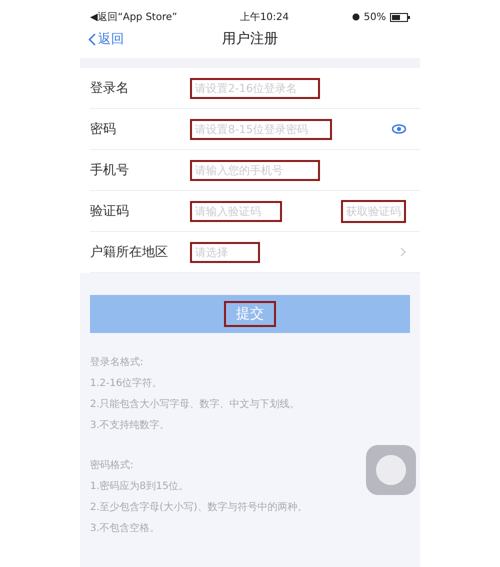 The width and height of the screenshot is (500, 567). Describe the element at coordinates (112, 465) in the screenshot. I see `note-title: 密码格式:` at that location.